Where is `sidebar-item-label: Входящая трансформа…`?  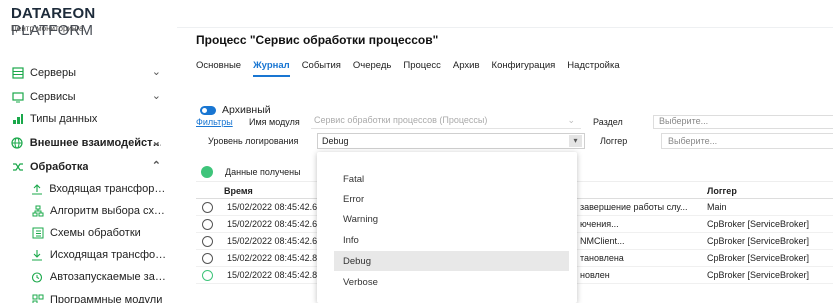
sidebar-item-label: Входящая трансформа… is located at coordinates (110, 189).